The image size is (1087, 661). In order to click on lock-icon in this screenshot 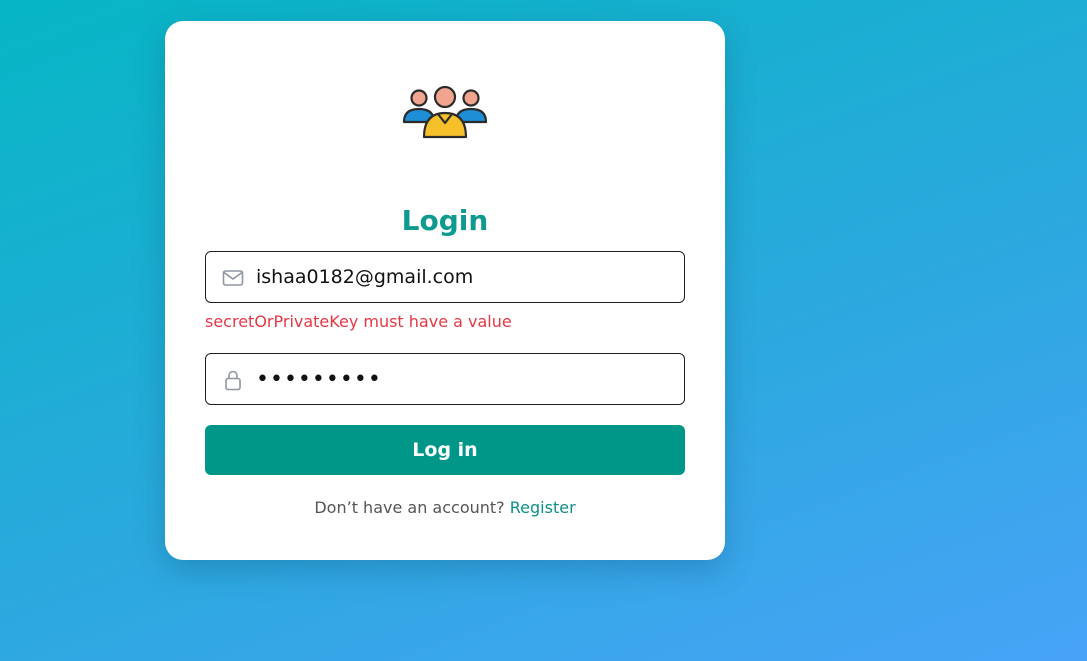, I will do `click(233, 380)`.